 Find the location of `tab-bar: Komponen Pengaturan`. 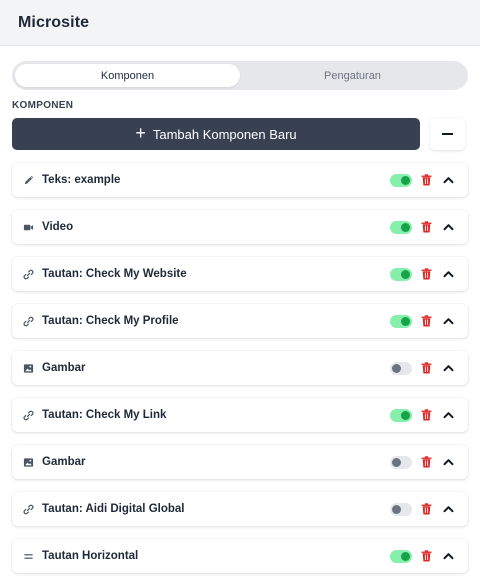

tab-bar: Komponen Pengaturan is located at coordinates (240, 75).